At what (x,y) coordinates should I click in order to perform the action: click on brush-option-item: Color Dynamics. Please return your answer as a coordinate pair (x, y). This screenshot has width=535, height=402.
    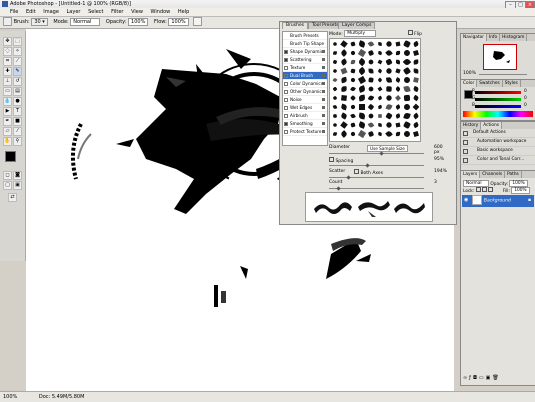
    Looking at the image, I should click on (305, 84).